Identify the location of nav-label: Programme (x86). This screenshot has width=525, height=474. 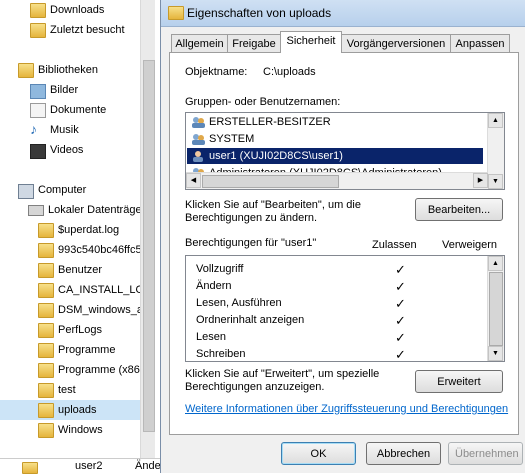
(101, 370).